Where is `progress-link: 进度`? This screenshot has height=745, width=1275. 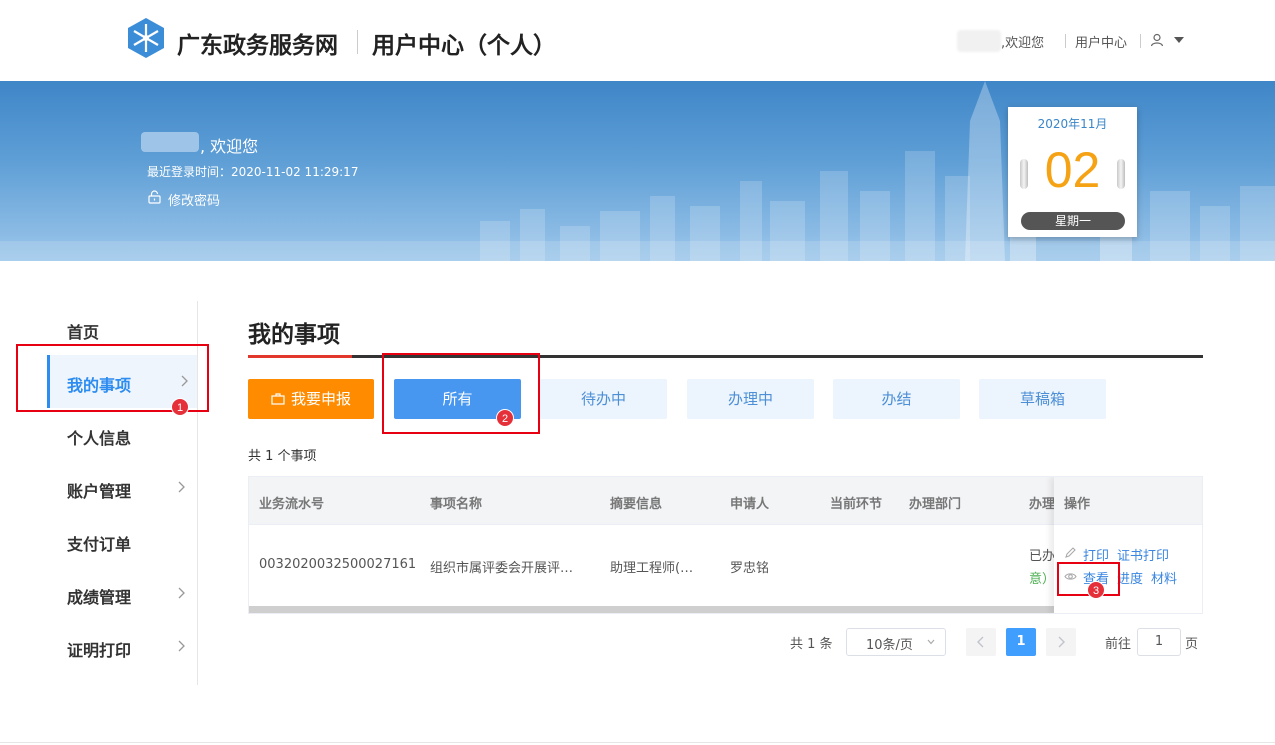
progress-link: 进度 is located at coordinates (1130, 577).